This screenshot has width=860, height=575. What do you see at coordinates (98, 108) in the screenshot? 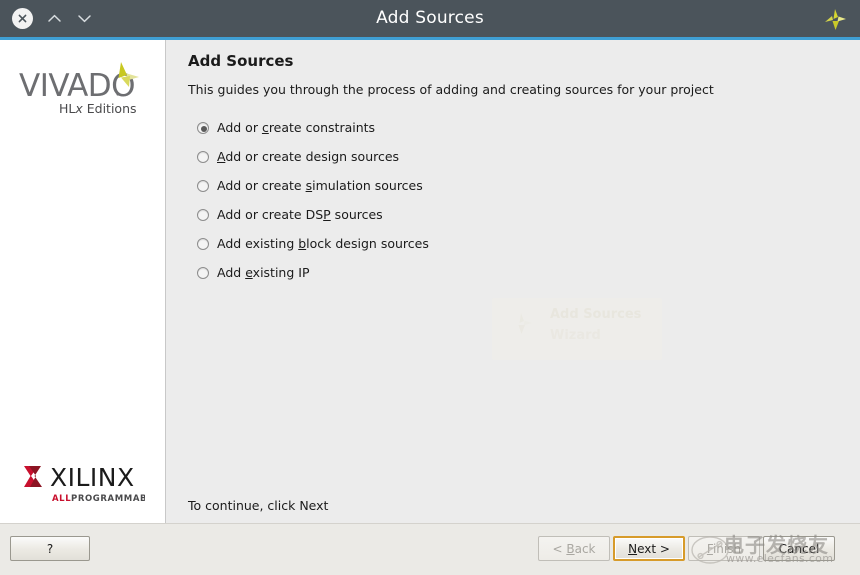
I see `svg-text: HLx Editions` at bounding box center [98, 108].